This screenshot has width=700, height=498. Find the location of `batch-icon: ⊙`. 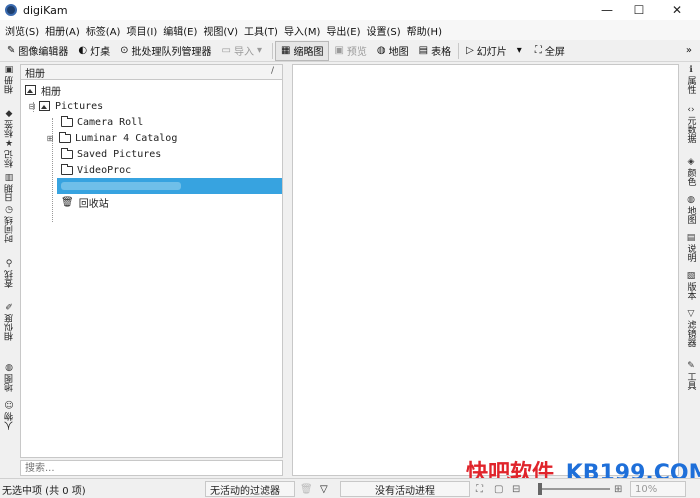

batch-icon: ⊙ is located at coordinates (124, 50).